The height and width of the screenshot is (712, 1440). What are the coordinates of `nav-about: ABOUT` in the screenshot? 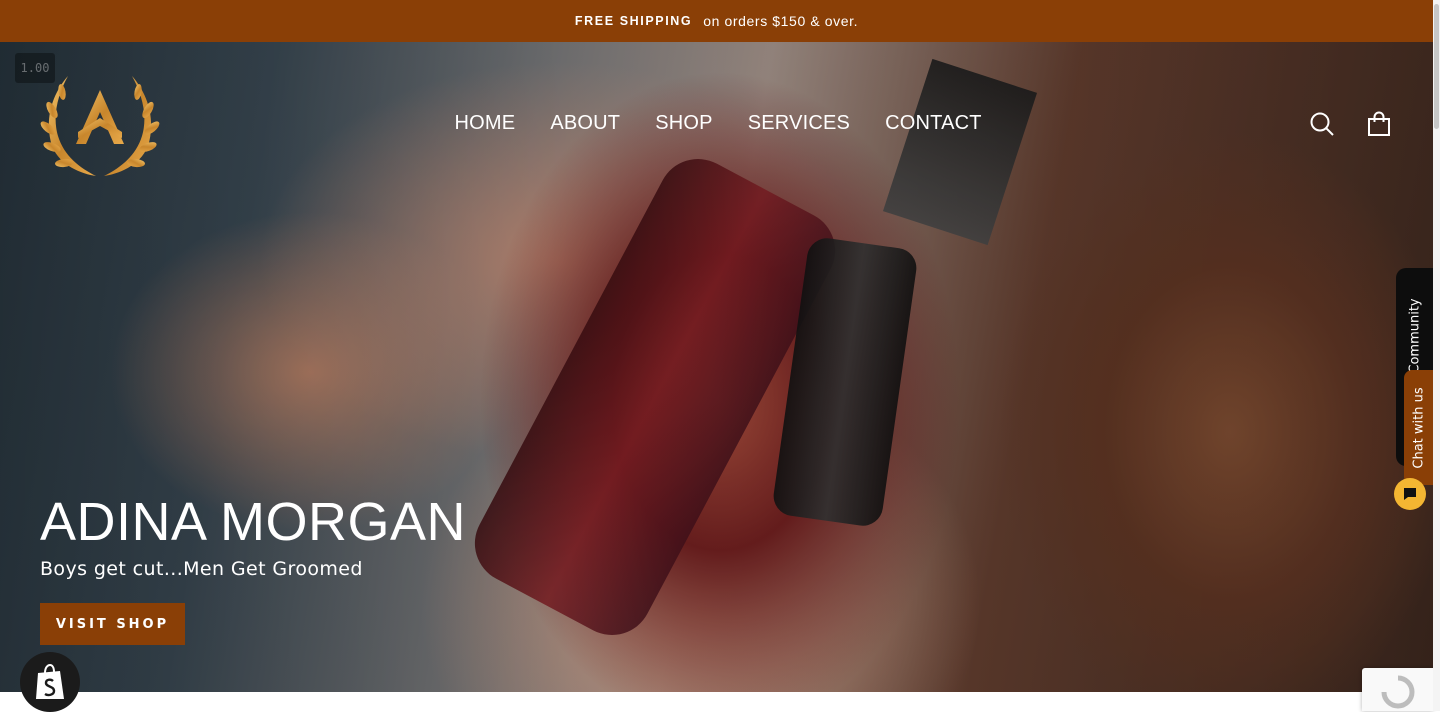 It's located at (585, 125).